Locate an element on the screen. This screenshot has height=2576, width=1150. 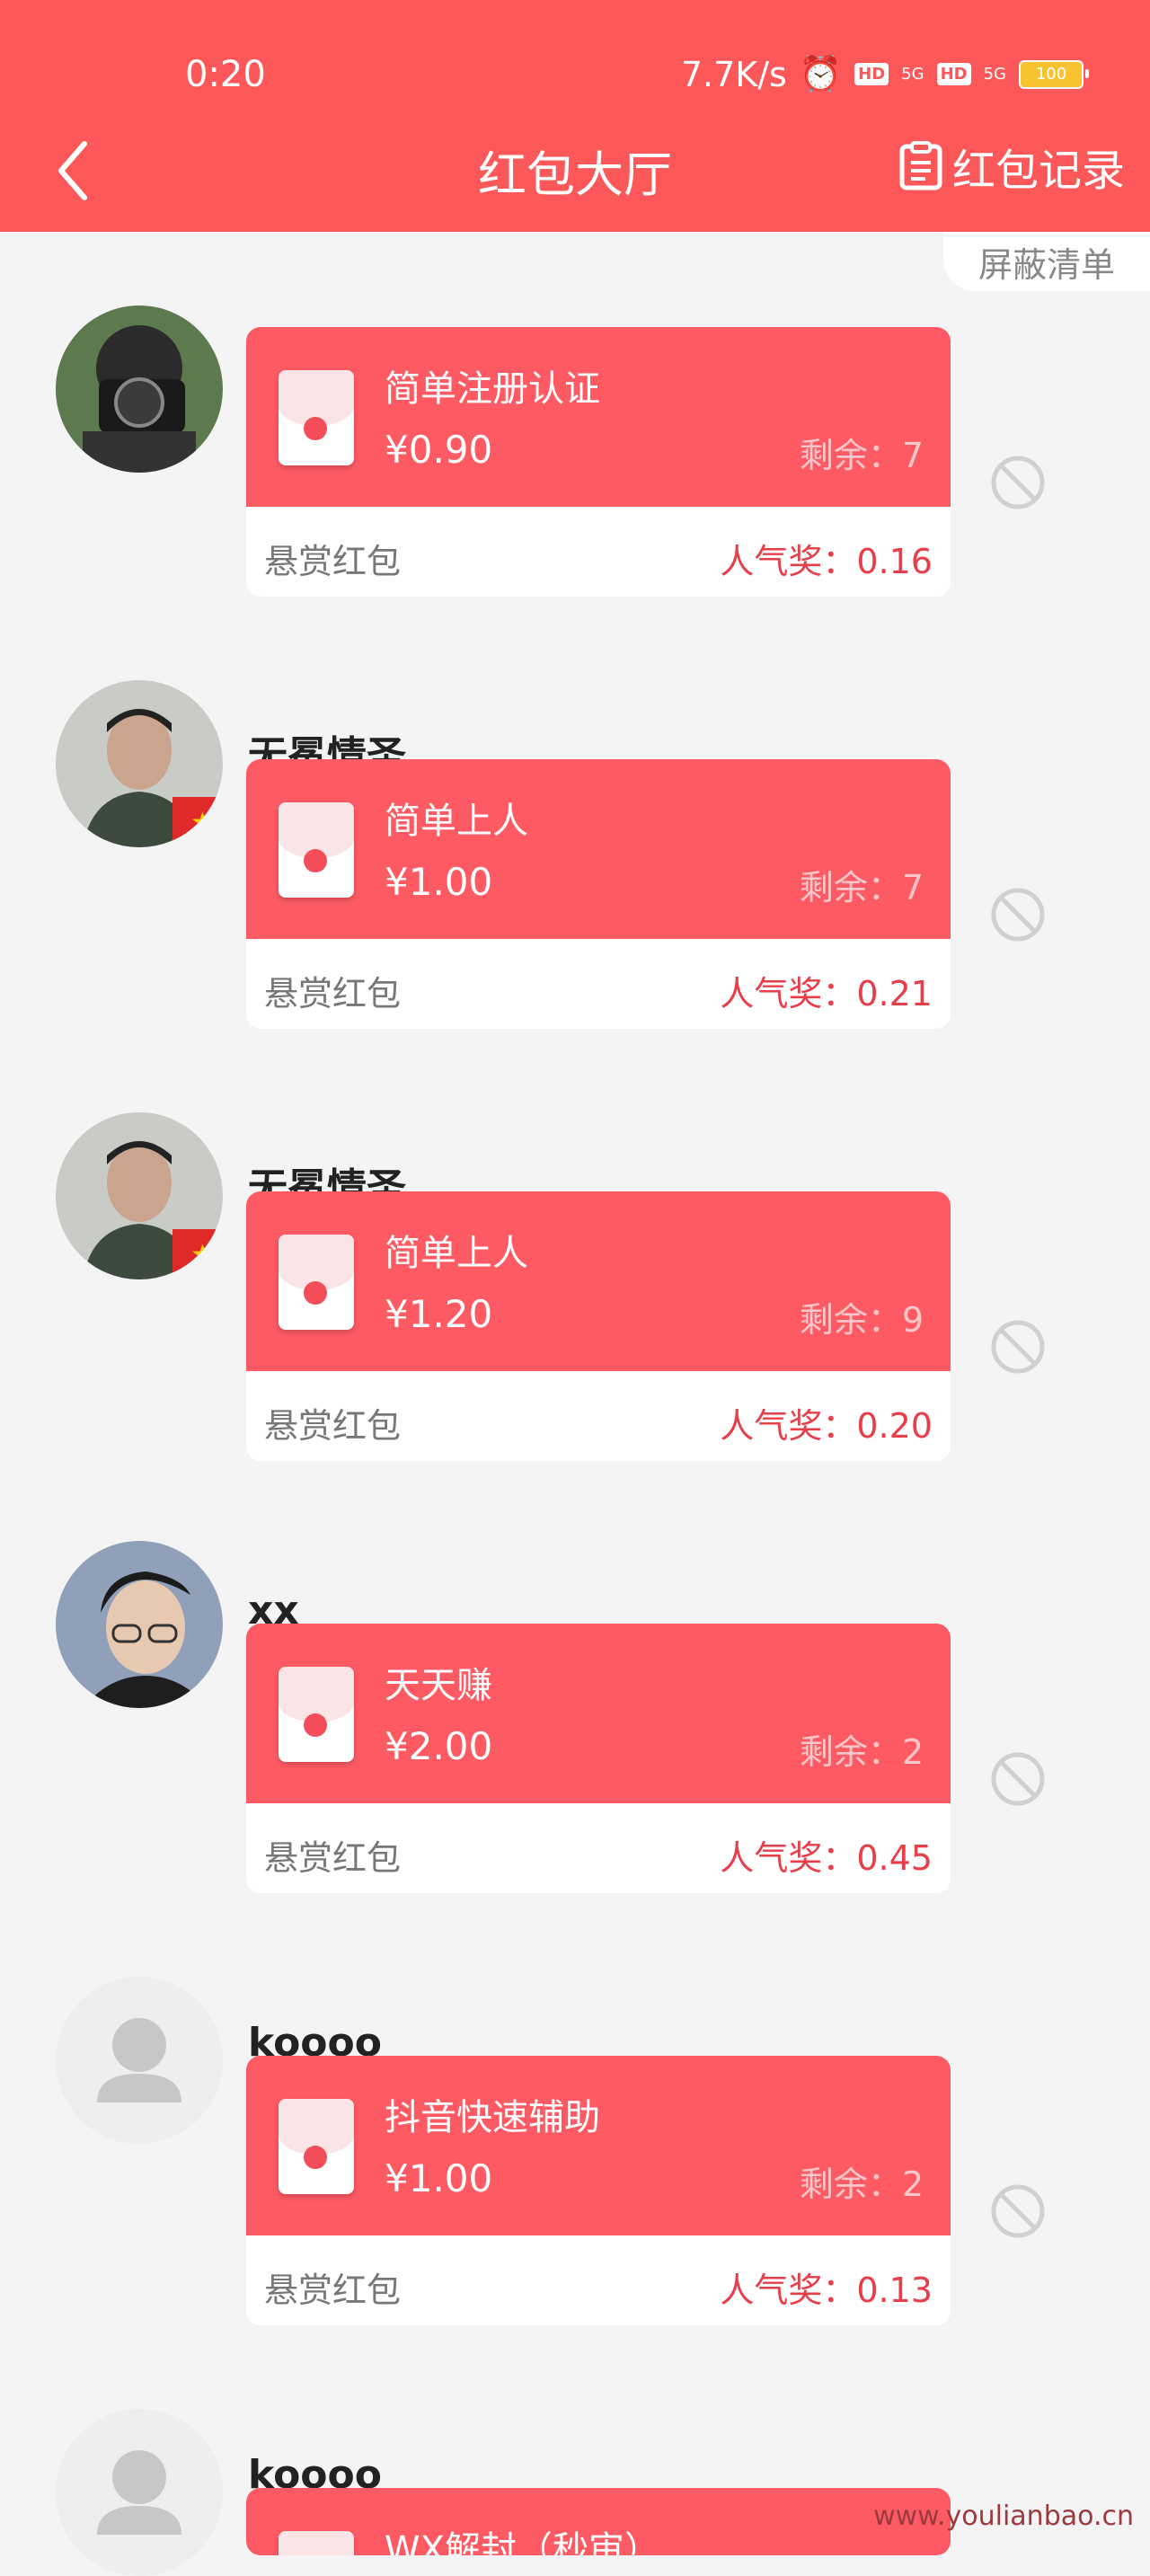
red-packet-card: 天天赚 ¥2.00 剩余：2 悬赏红包 人气奖：0.45 is located at coordinates (598, 1759).